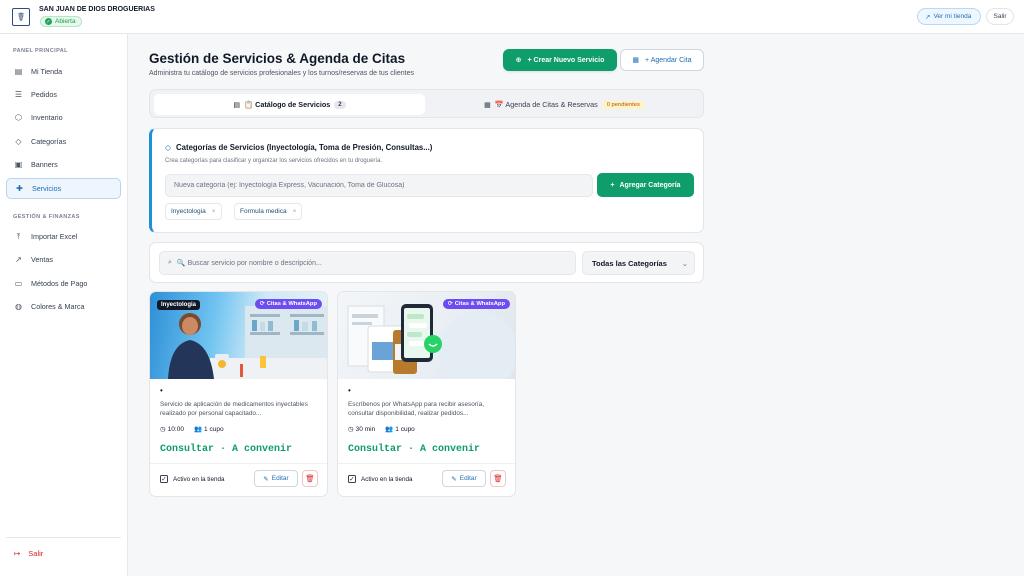 Image resolution: width=1024 pixels, height=576 pixels. I want to click on category-chip: Formula medica ×, so click(268, 211).